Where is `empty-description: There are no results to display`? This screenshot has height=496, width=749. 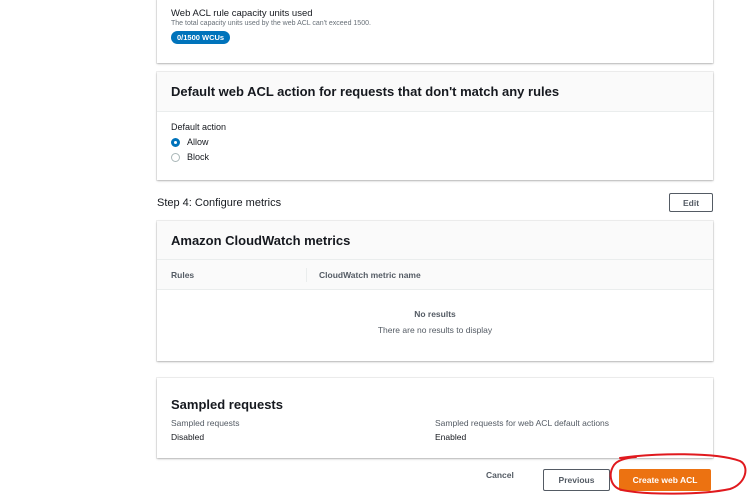 empty-description: There are no results to display is located at coordinates (435, 330).